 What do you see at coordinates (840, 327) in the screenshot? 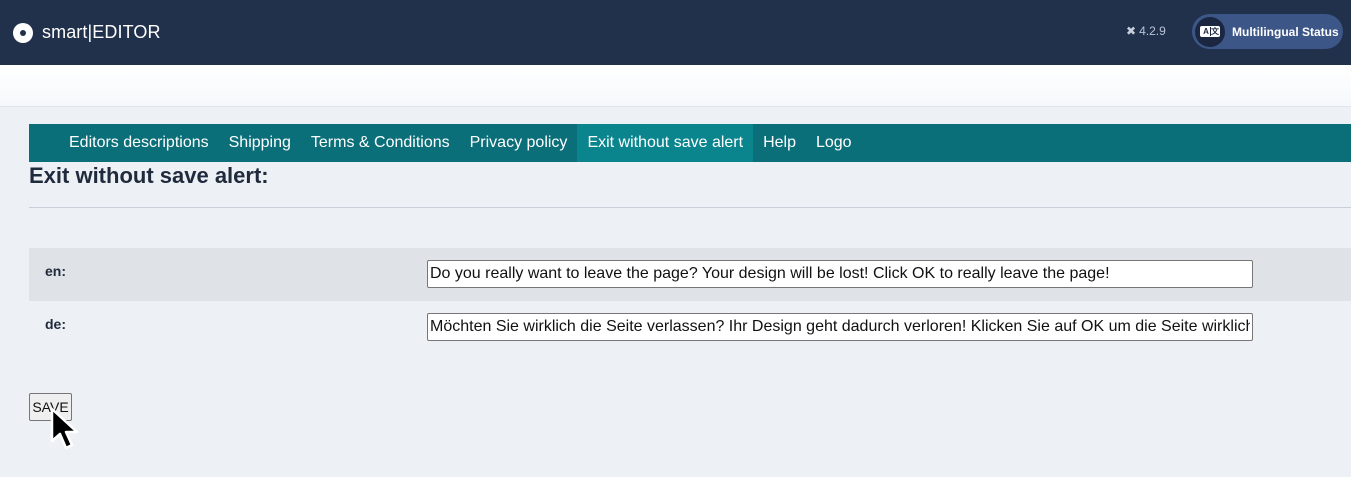
I see `text-input-de` at bounding box center [840, 327].